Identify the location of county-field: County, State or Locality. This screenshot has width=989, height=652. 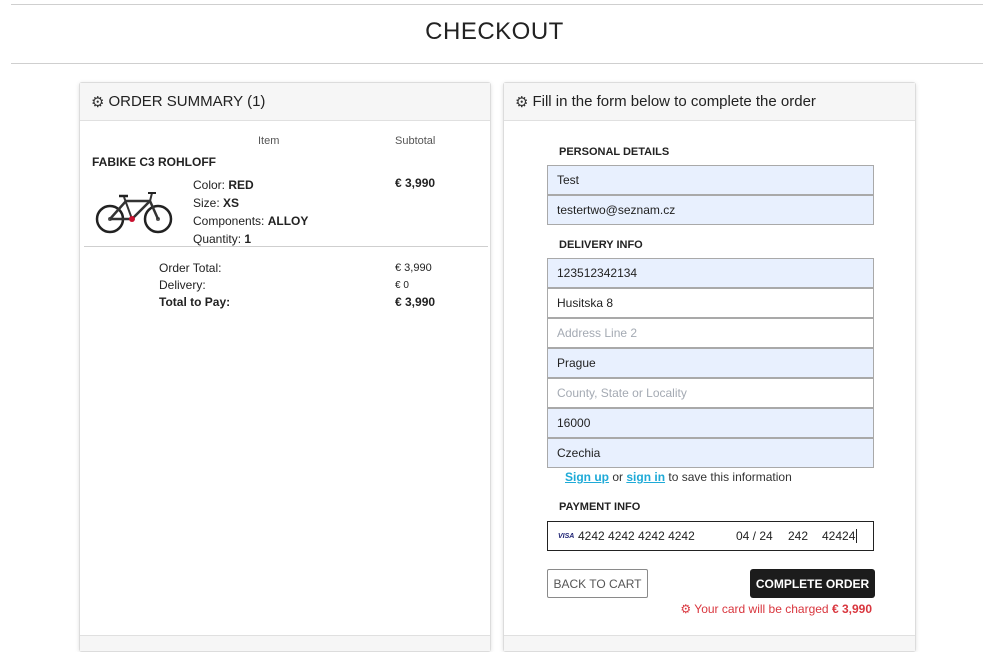
(710, 393).